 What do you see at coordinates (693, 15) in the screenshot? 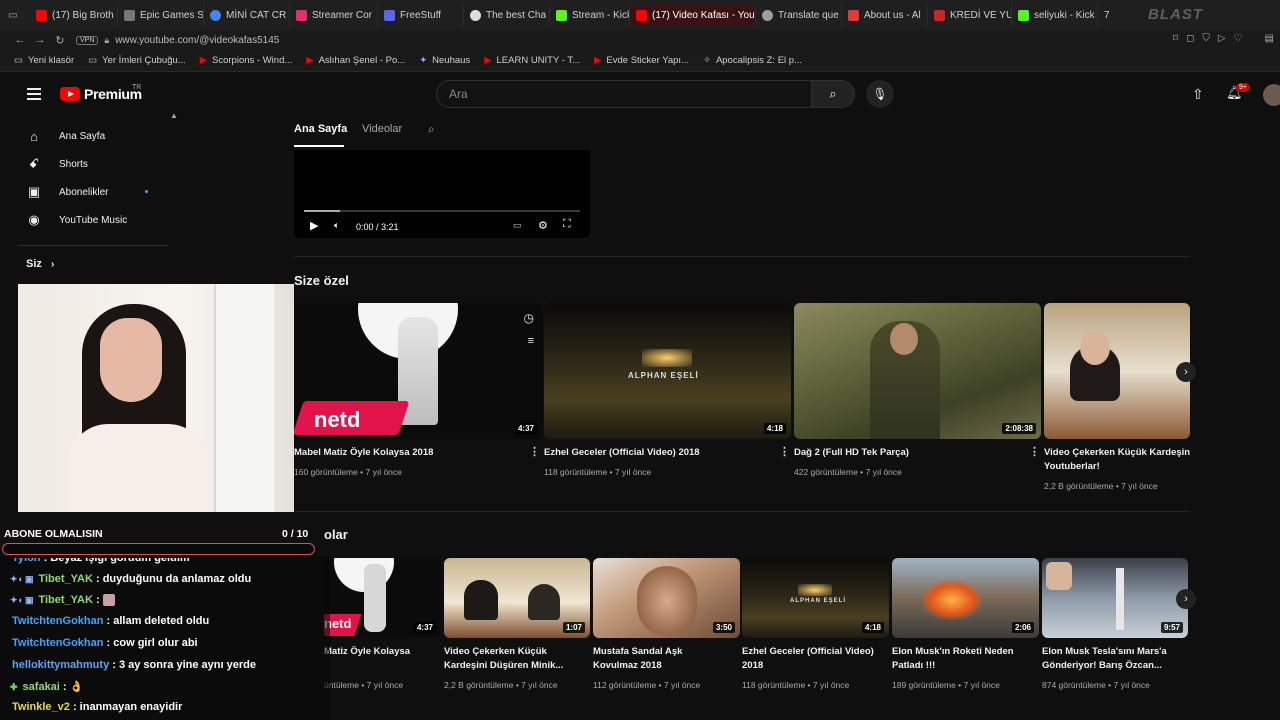
I see `browser-tab-active: (17) Video Kafası - YouT` at bounding box center [693, 15].